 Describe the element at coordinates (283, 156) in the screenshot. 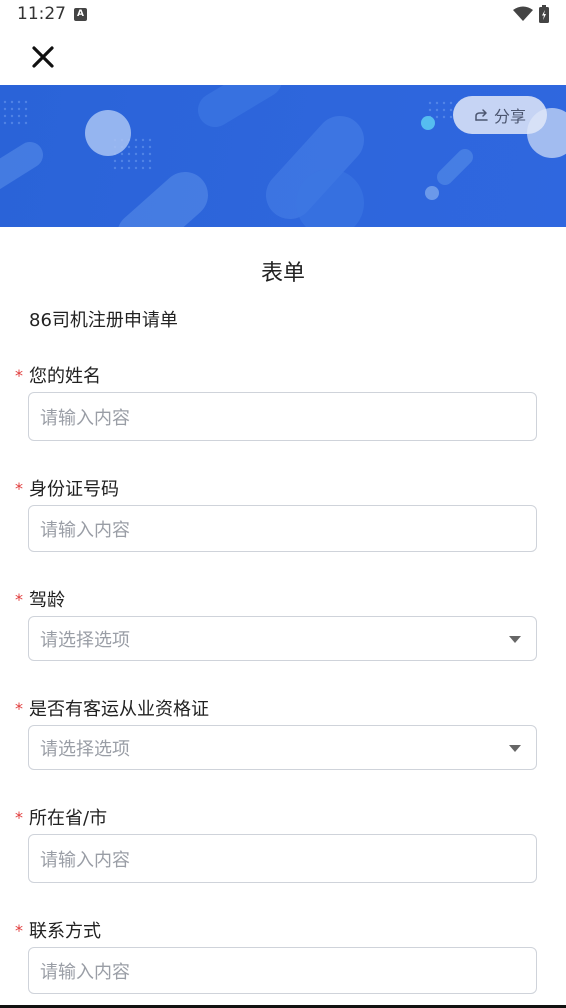

I see `header-banner: 分享` at that location.